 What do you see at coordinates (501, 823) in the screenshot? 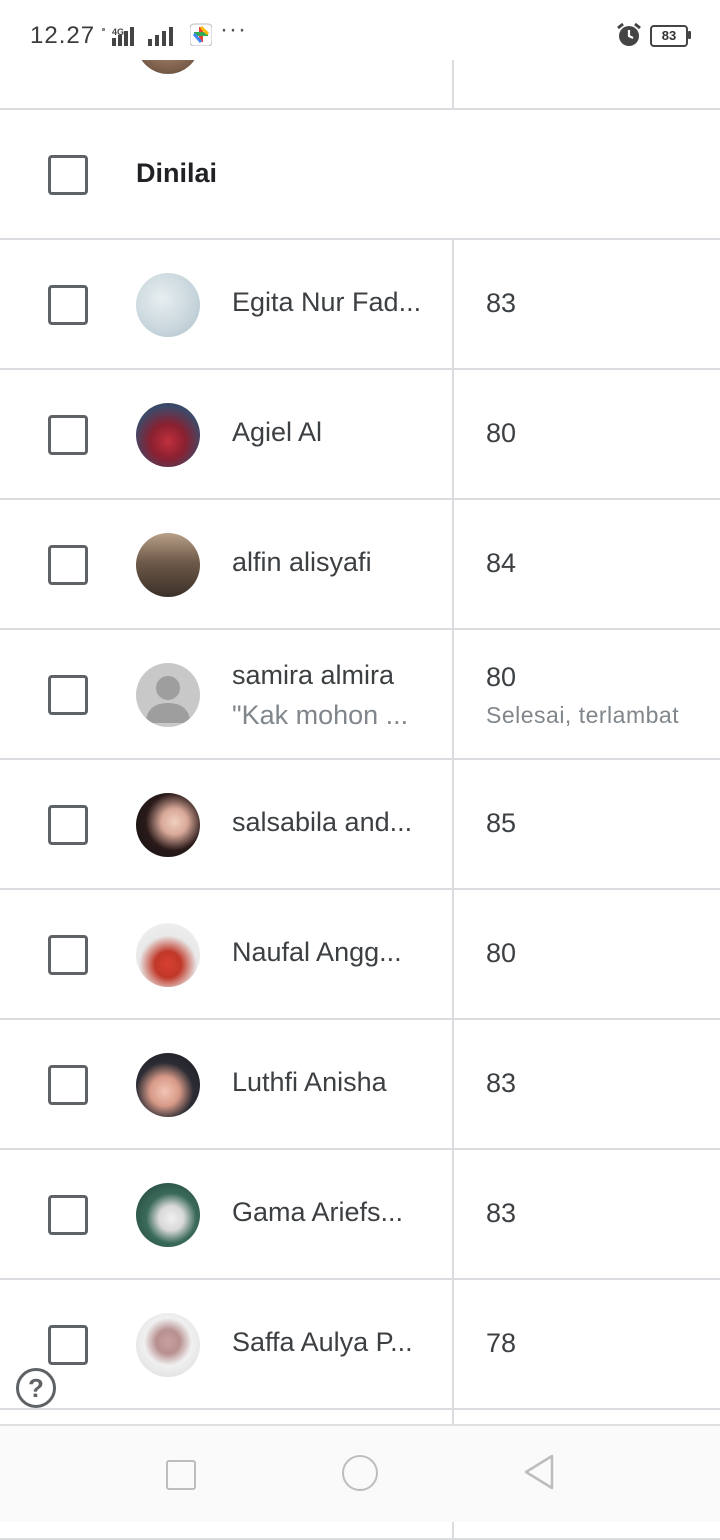
I see `student-grade: 85` at bounding box center [501, 823].